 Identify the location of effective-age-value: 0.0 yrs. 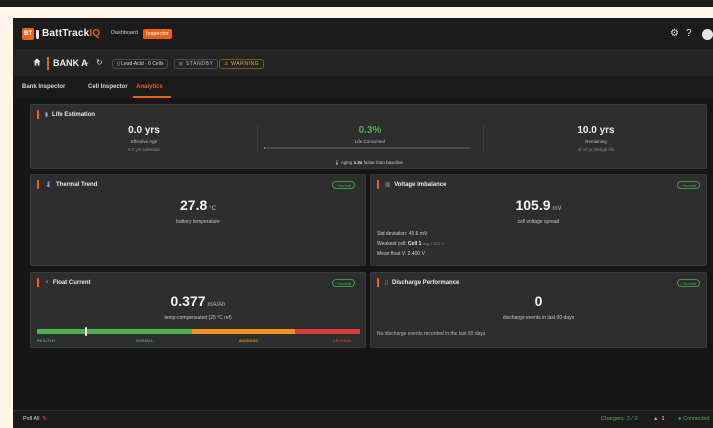
(144, 130).